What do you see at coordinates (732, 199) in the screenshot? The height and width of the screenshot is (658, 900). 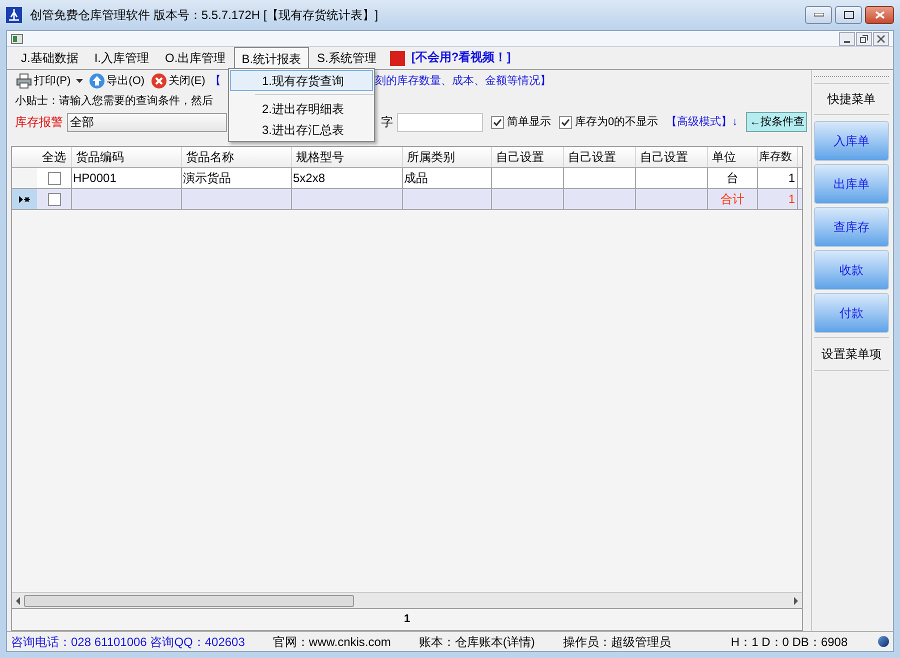 I see `table-cell-text: 合计` at bounding box center [732, 199].